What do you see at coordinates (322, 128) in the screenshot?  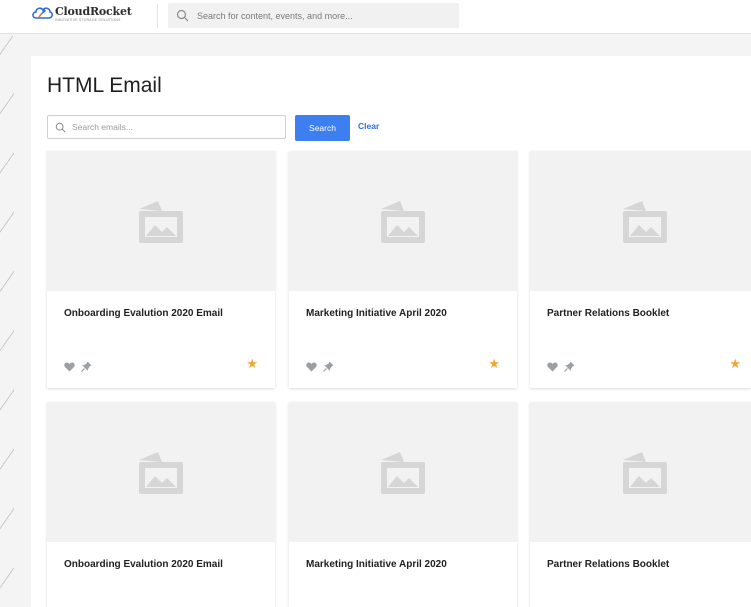 I see `search-button: Search` at bounding box center [322, 128].